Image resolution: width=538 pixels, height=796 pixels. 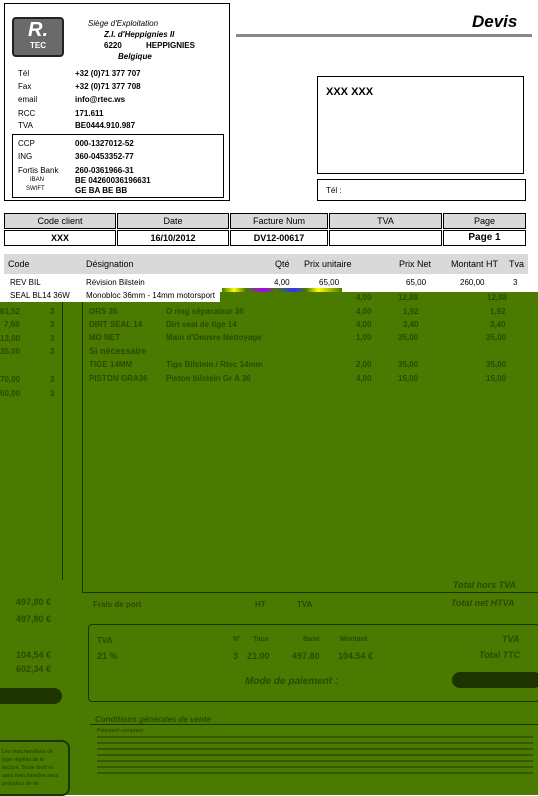 What do you see at coordinates (356, 656) in the screenshot?
I see `tva-row-montant: 104.54 €` at bounding box center [356, 656].